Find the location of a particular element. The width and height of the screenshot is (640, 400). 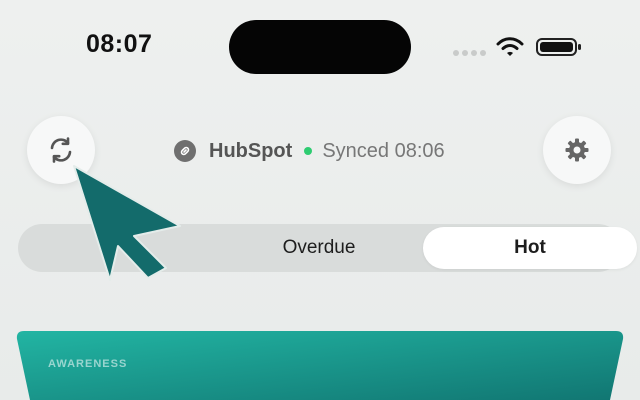

status-time: 08:07 is located at coordinates (119, 44).